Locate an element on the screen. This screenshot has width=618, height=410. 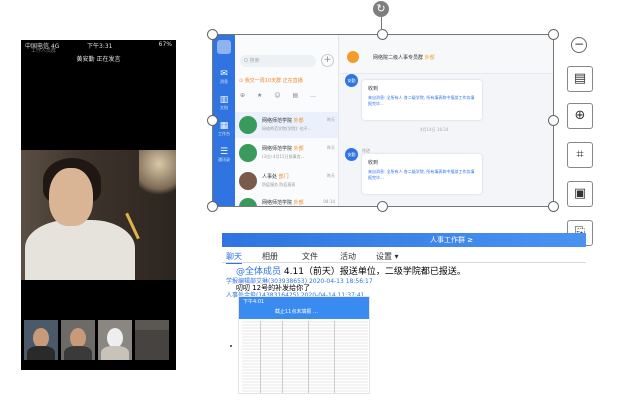
rotate-stem is located at coordinates (381, 23).